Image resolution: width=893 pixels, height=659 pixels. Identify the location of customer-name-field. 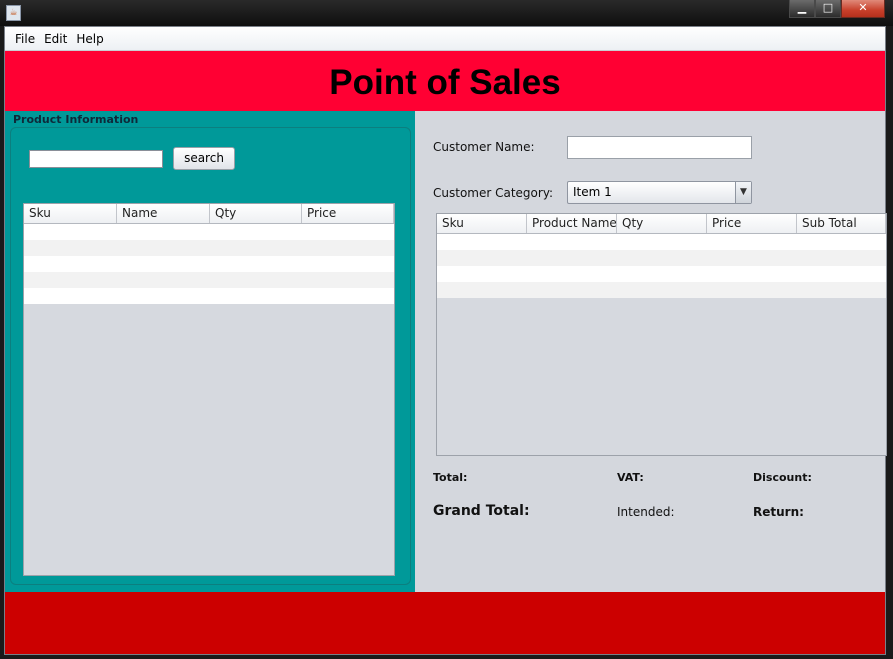
(659, 147).